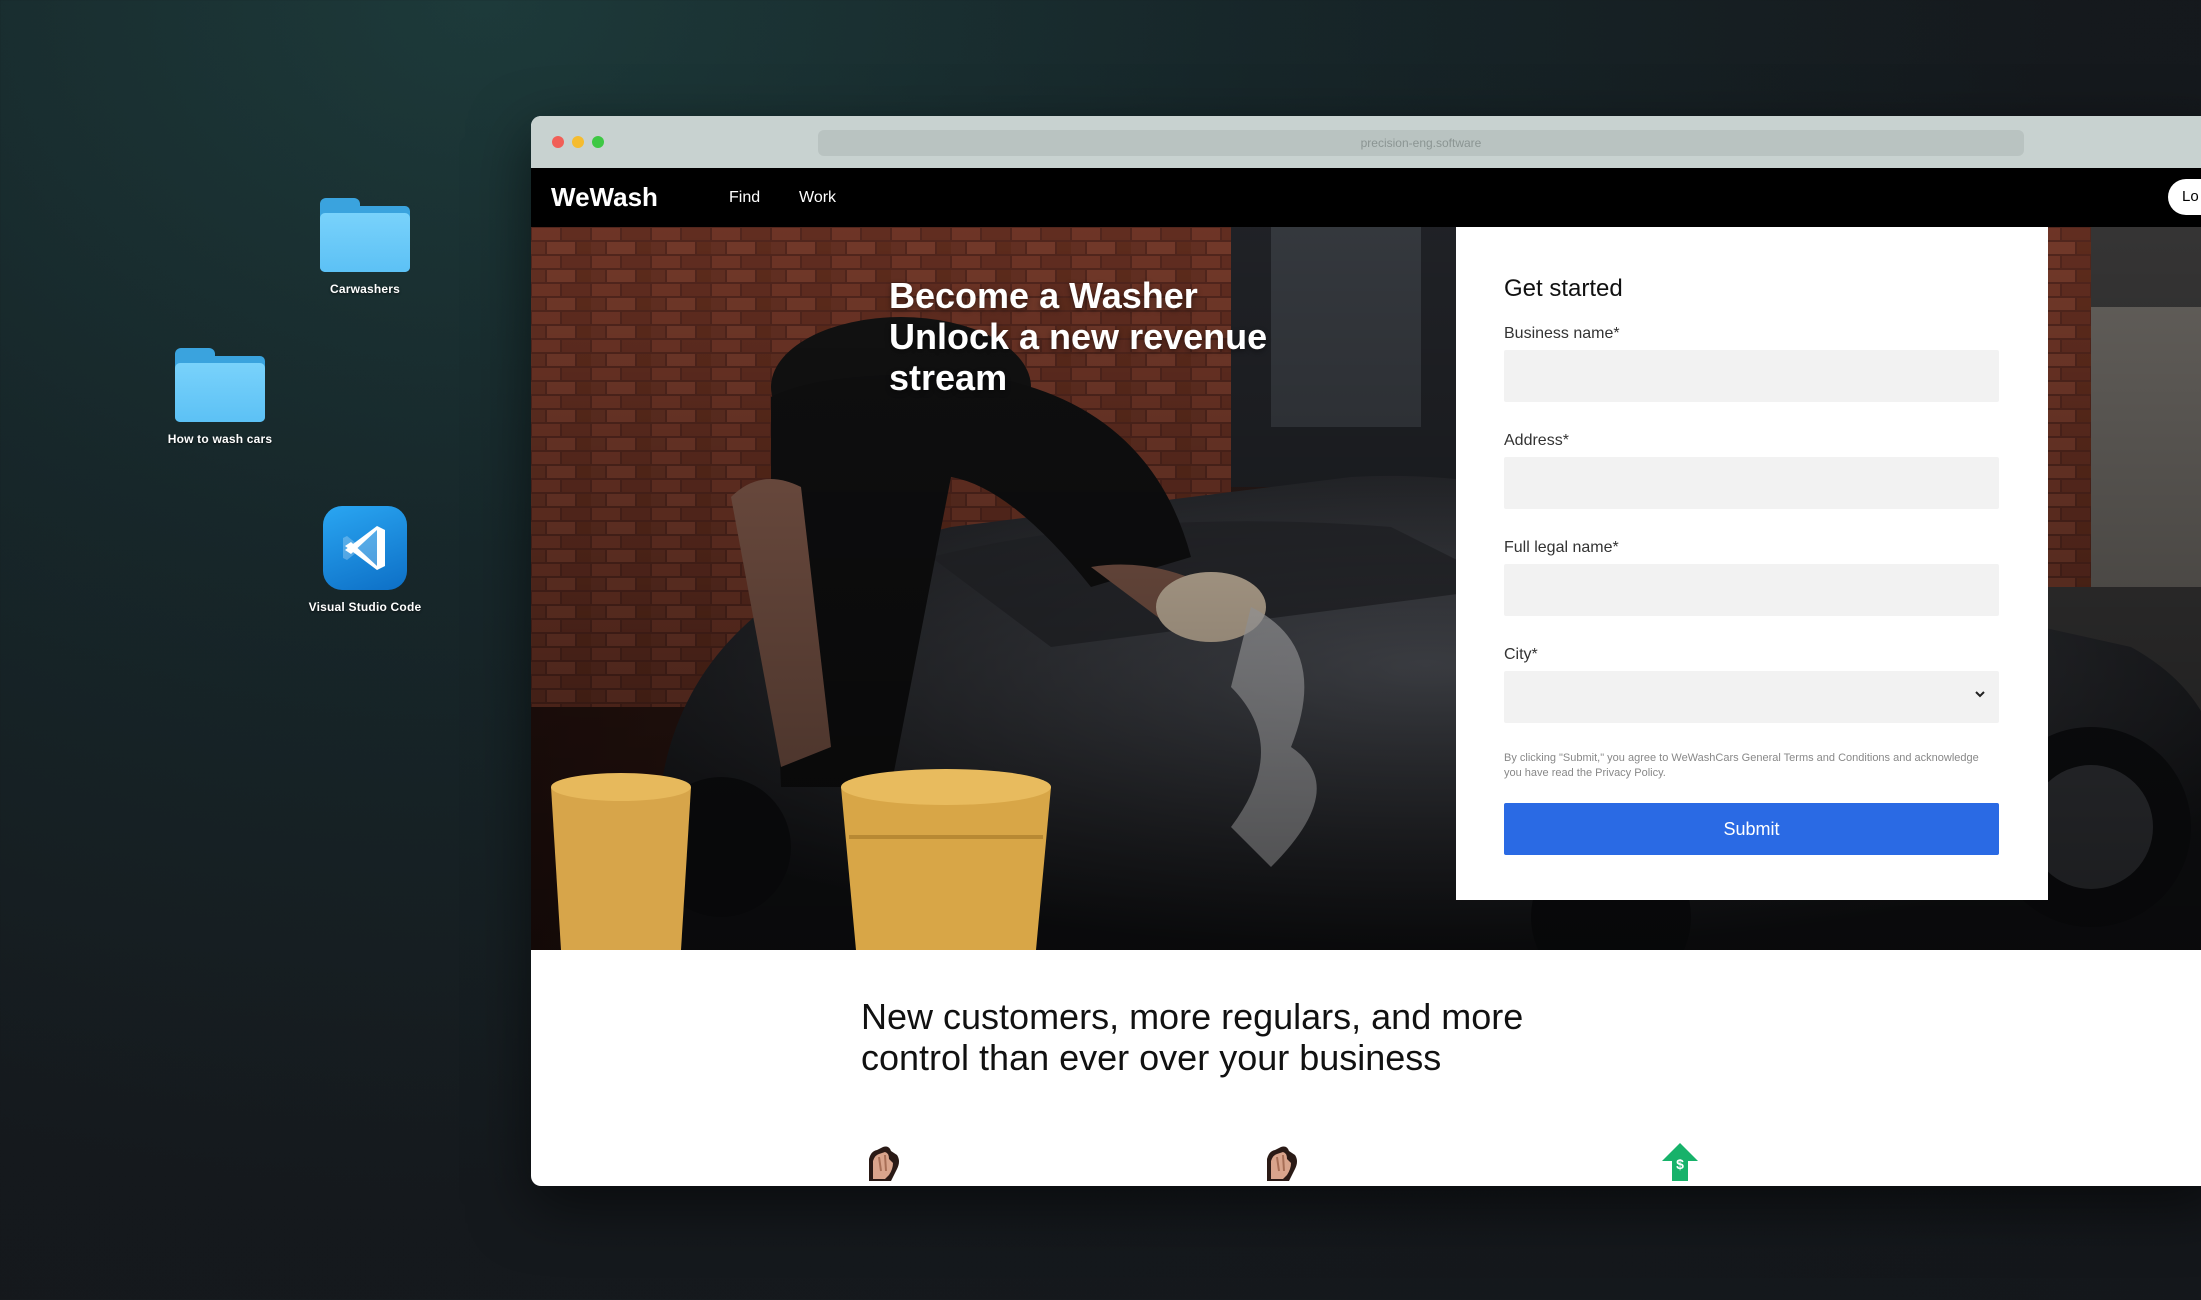 This screenshot has height=1300, width=2201. I want to click on full-legal-name-input, so click(1751, 590).